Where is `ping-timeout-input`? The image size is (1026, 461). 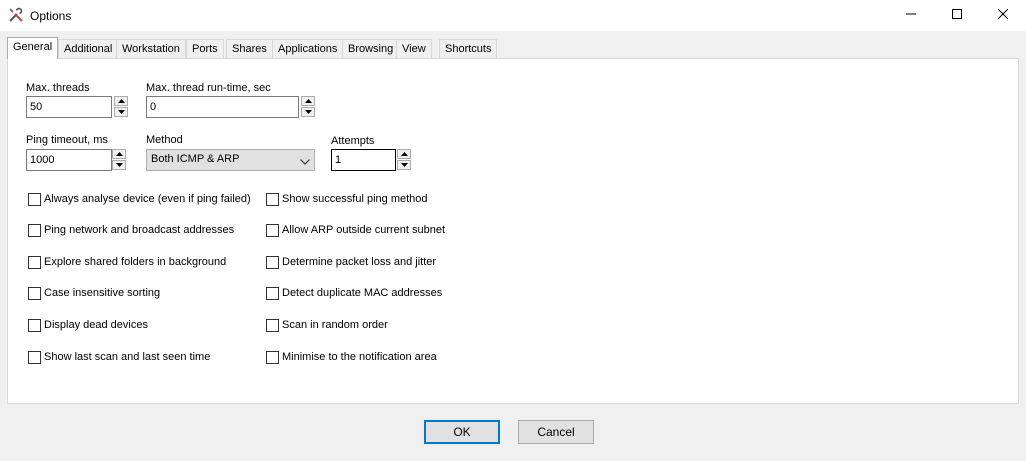 ping-timeout-input is located at coordinates (69, 160).